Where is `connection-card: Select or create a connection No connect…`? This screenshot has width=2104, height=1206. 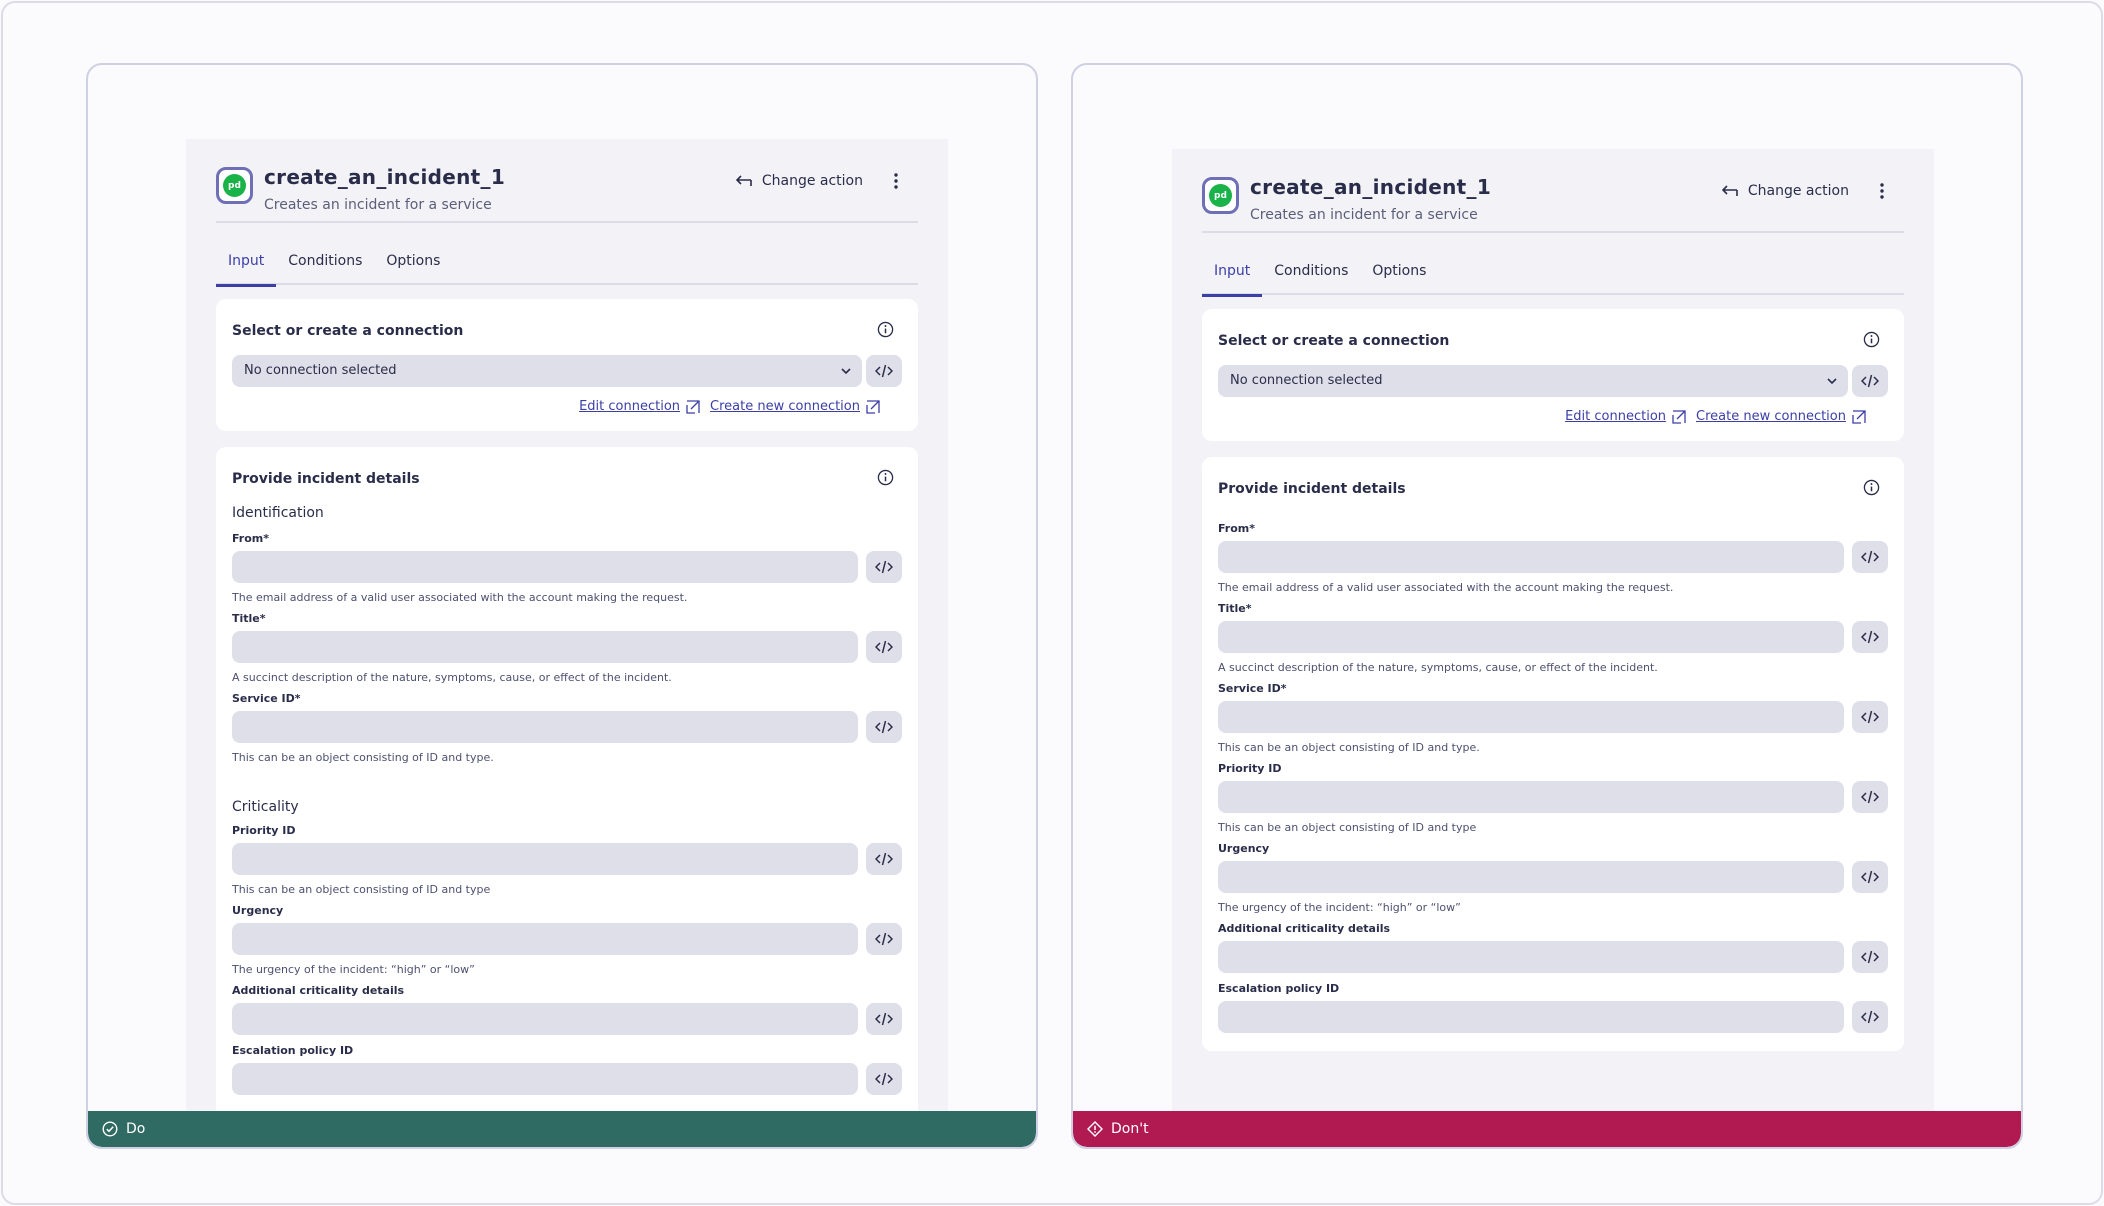 connection-card: Select or create a connection No connect… is located at coordinates (567, 365).